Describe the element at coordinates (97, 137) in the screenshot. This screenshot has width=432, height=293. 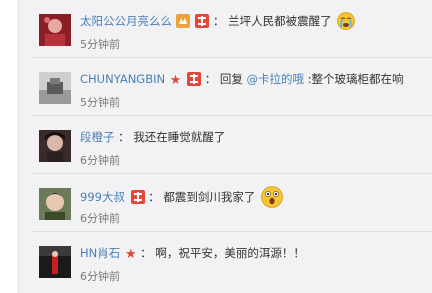
I see `username-link: 段橙子` at that location.